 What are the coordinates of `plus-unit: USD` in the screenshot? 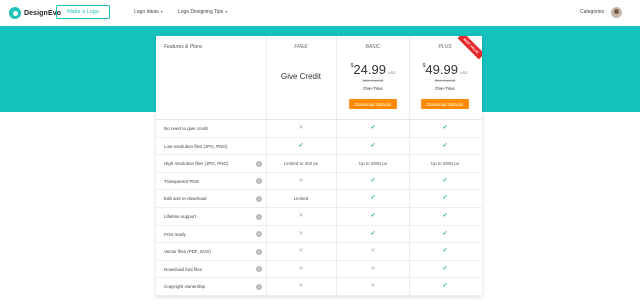 It's located at (463, 73).